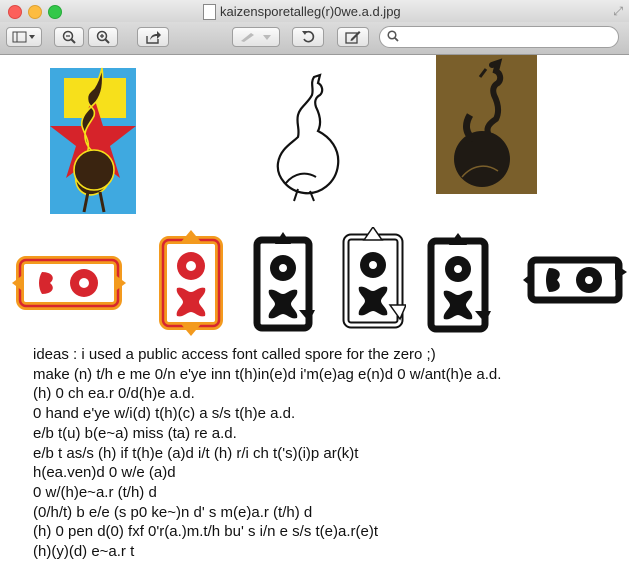  Describe the element at coordinates (95, 492) in the screenshot. I see `note-line: 0 w/(h)e~a.r (t/h) d` at that location.